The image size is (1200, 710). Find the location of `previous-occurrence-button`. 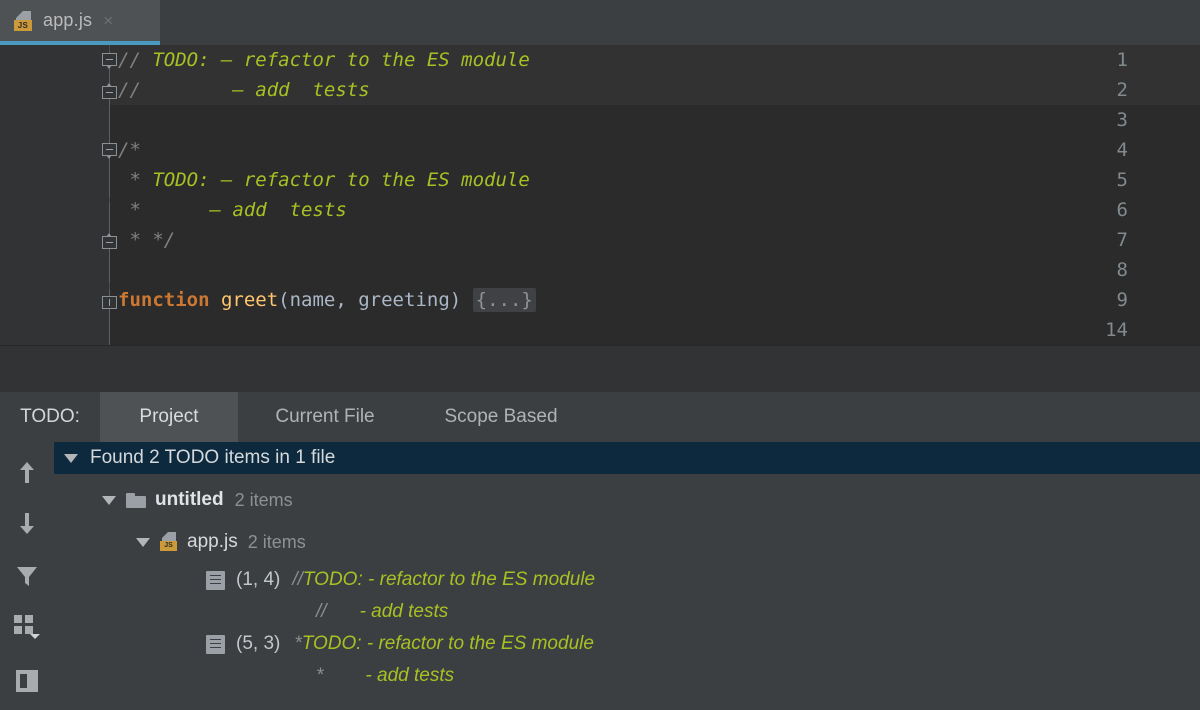

previous-occurrence-button is located at coordinates (27, 472).